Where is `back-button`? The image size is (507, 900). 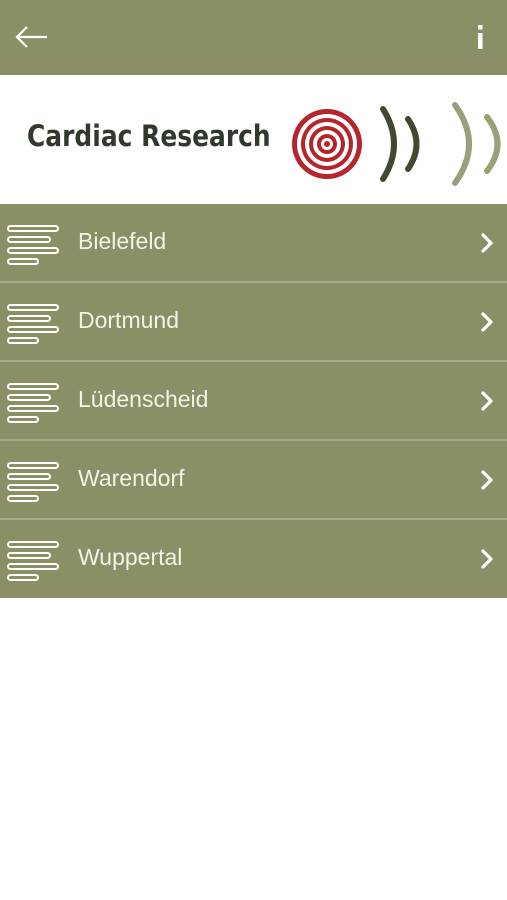
back-button is located at coordinates (32, 37).